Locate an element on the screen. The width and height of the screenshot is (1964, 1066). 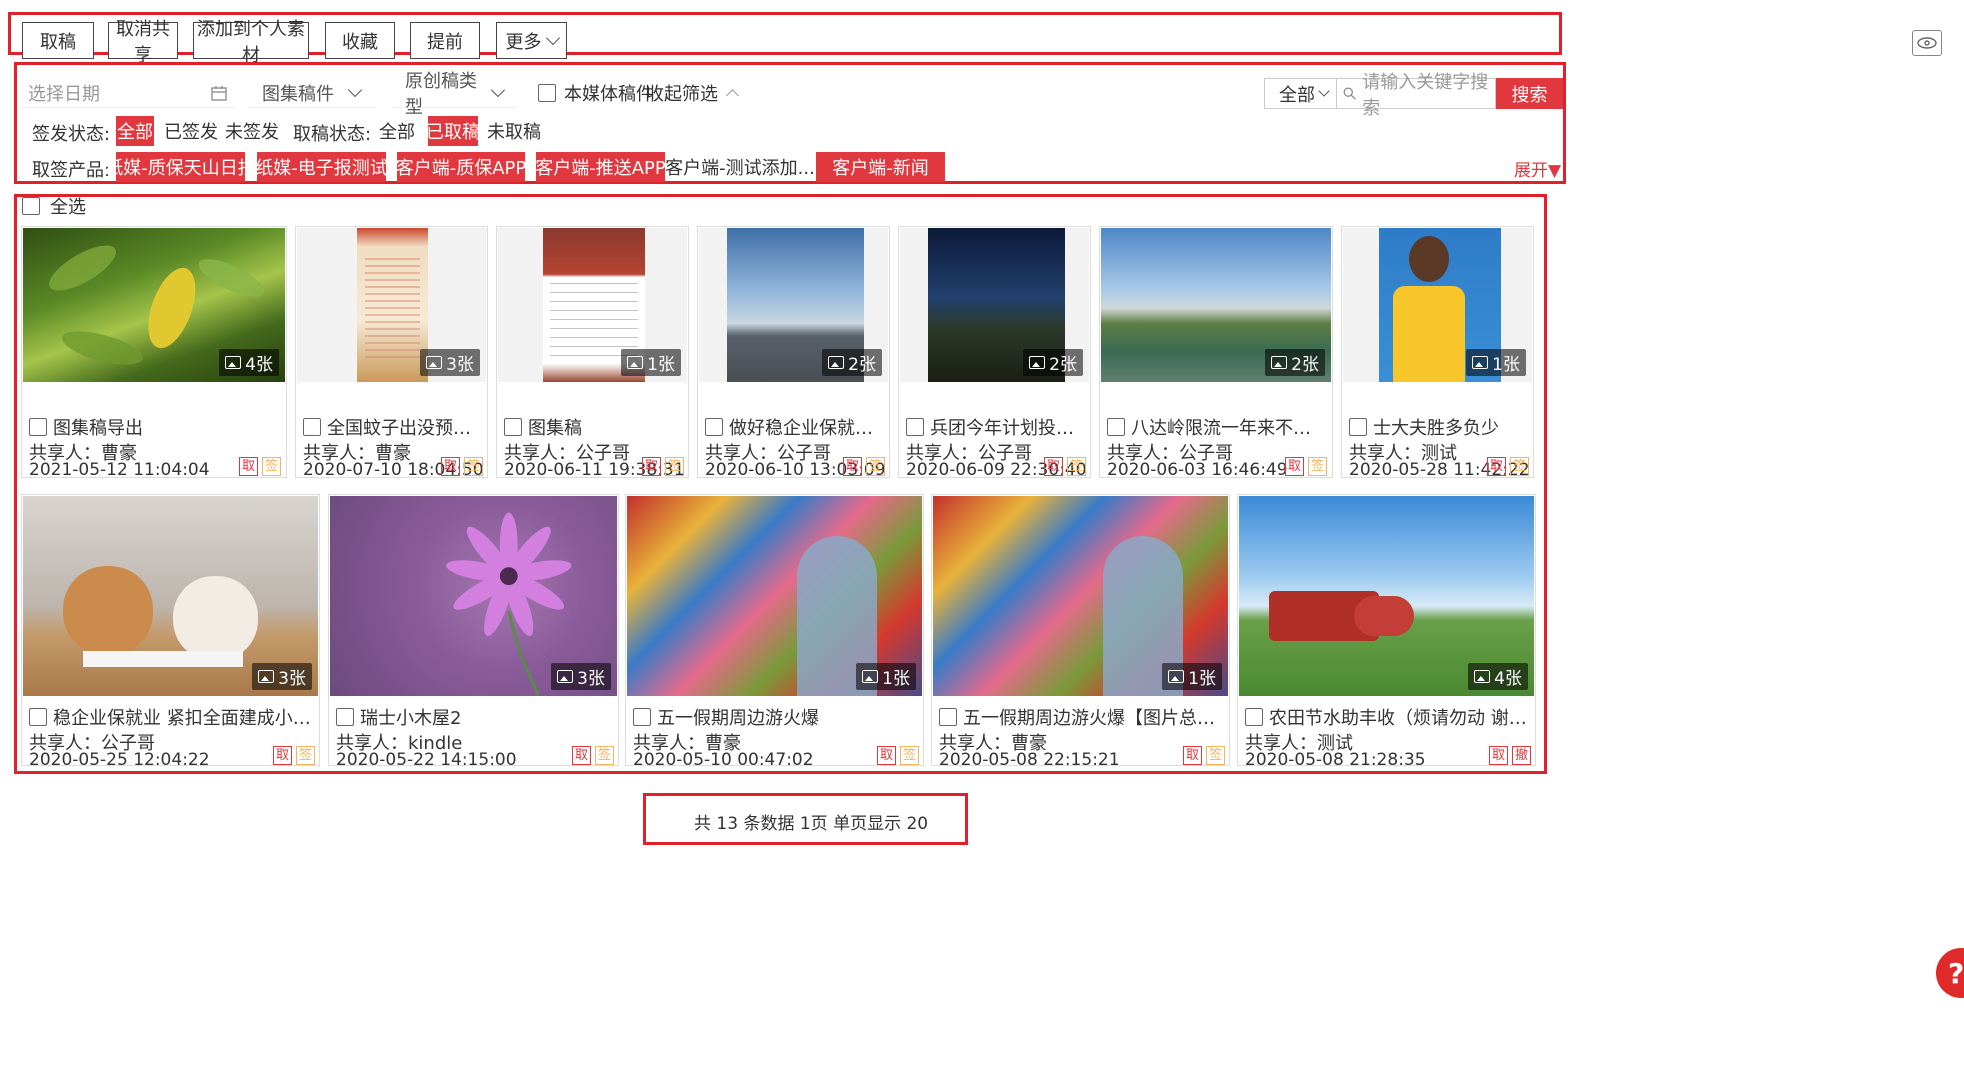
cancel-share-button: 取消共享 is located at coordinates (143, 42).